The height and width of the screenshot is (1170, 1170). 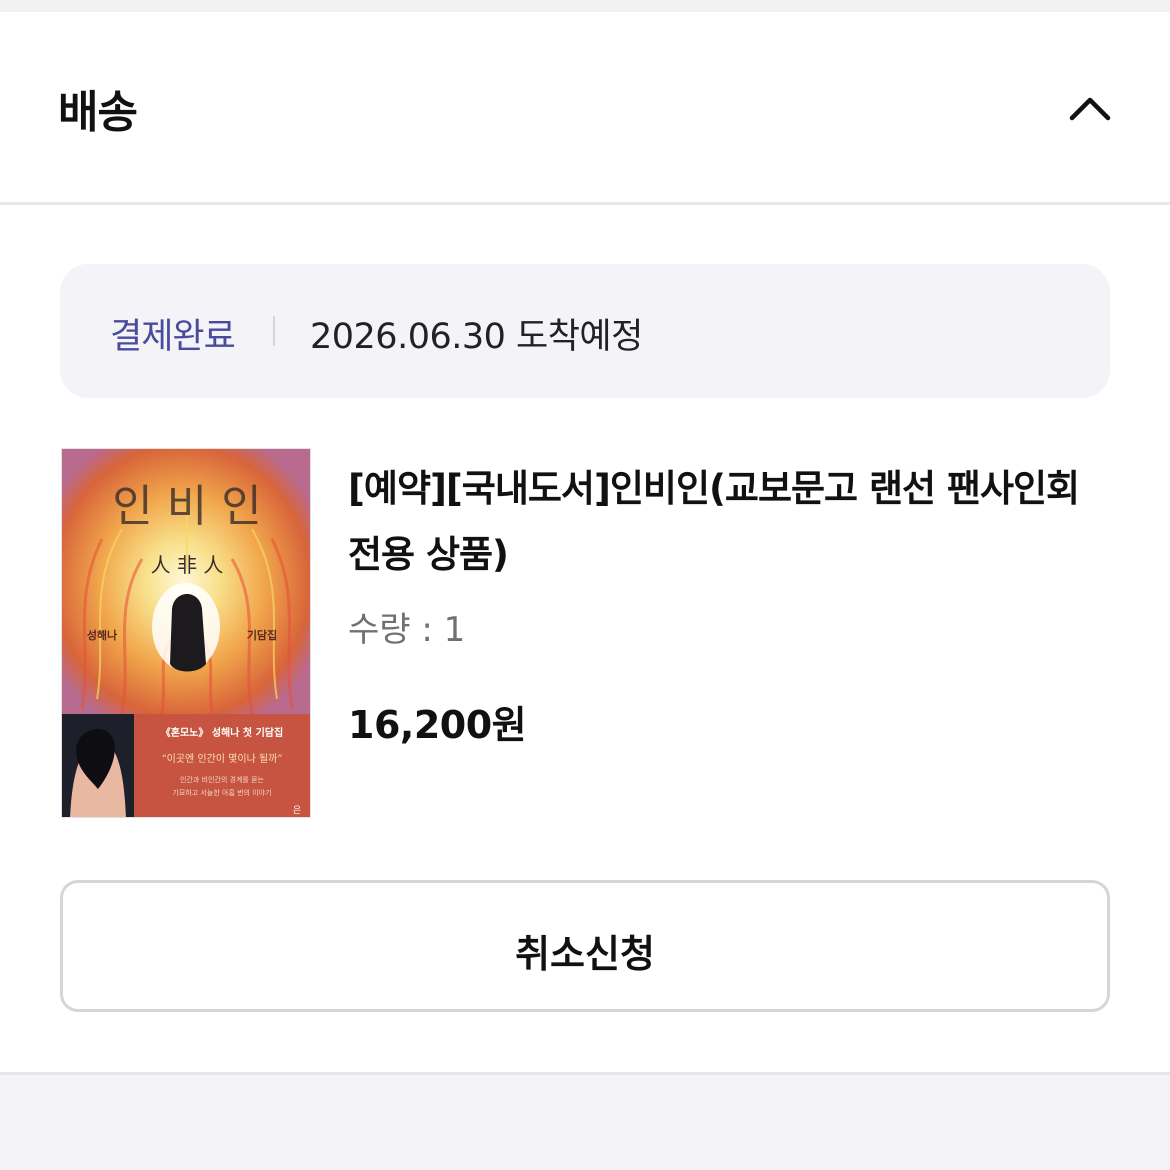 I want to click on cover-hanja: 人 非 人, so click(x=187, y=565).